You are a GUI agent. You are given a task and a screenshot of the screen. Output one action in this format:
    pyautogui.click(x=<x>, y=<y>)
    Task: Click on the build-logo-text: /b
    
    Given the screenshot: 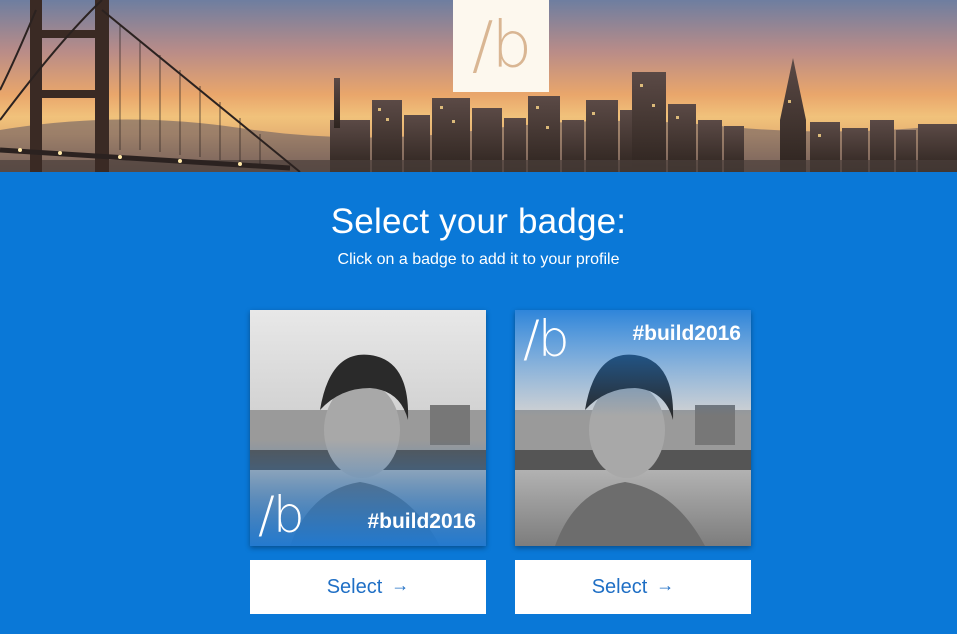 What is the action you would take?
    pyautogui.click(x=501, y=46)
    